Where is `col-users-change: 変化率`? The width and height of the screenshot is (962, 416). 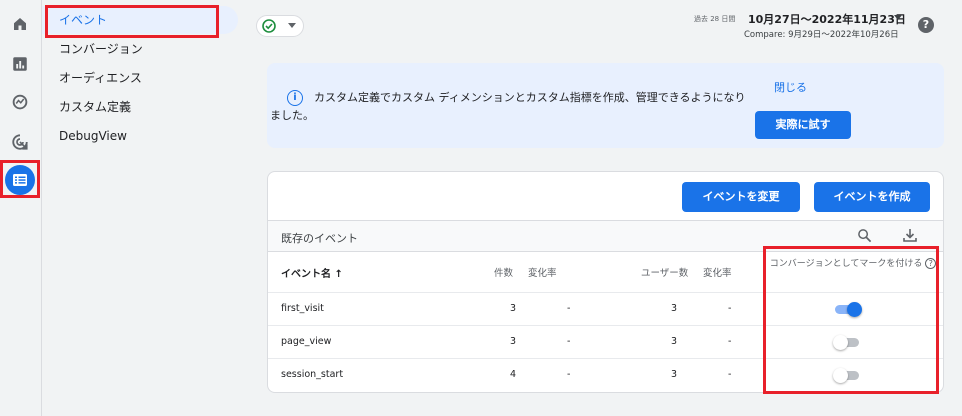 col-users-change: 変化率 is located at coordinates (717, 272).